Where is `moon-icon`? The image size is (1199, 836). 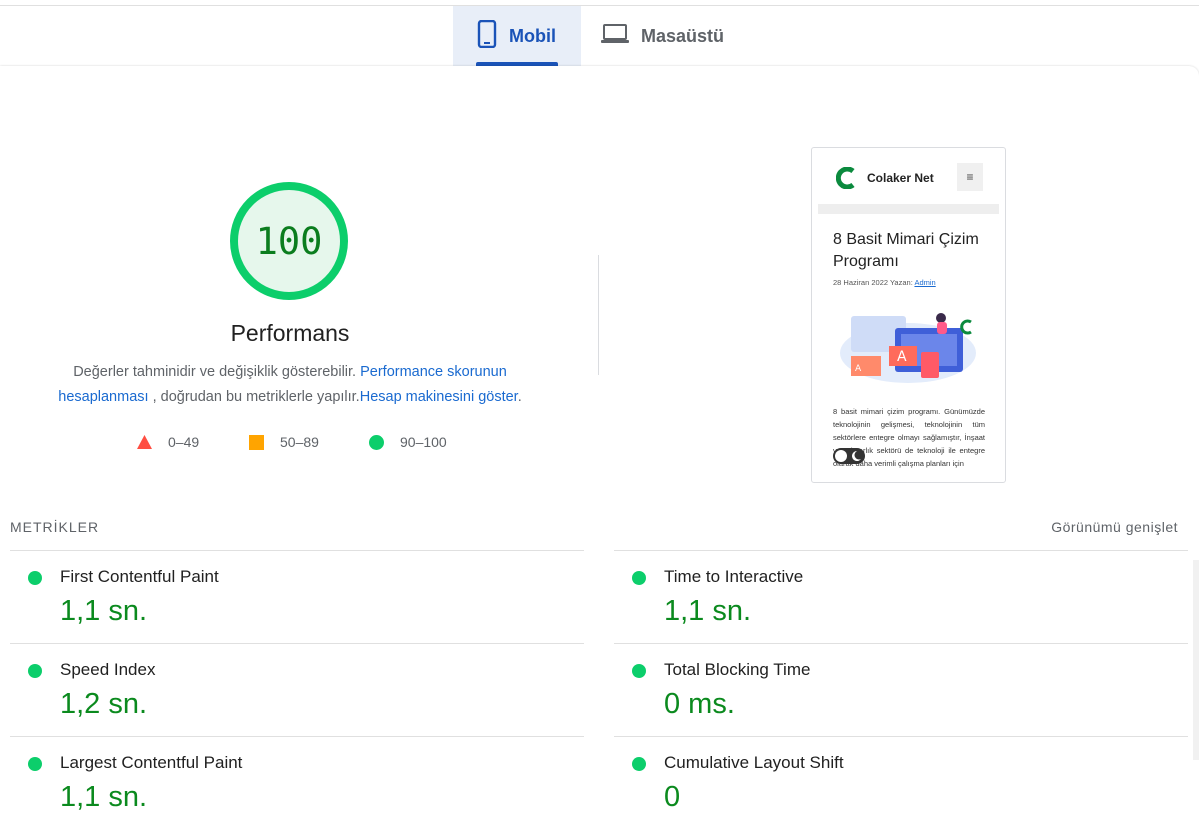 moon-icon is located at coordinates (848, 456).